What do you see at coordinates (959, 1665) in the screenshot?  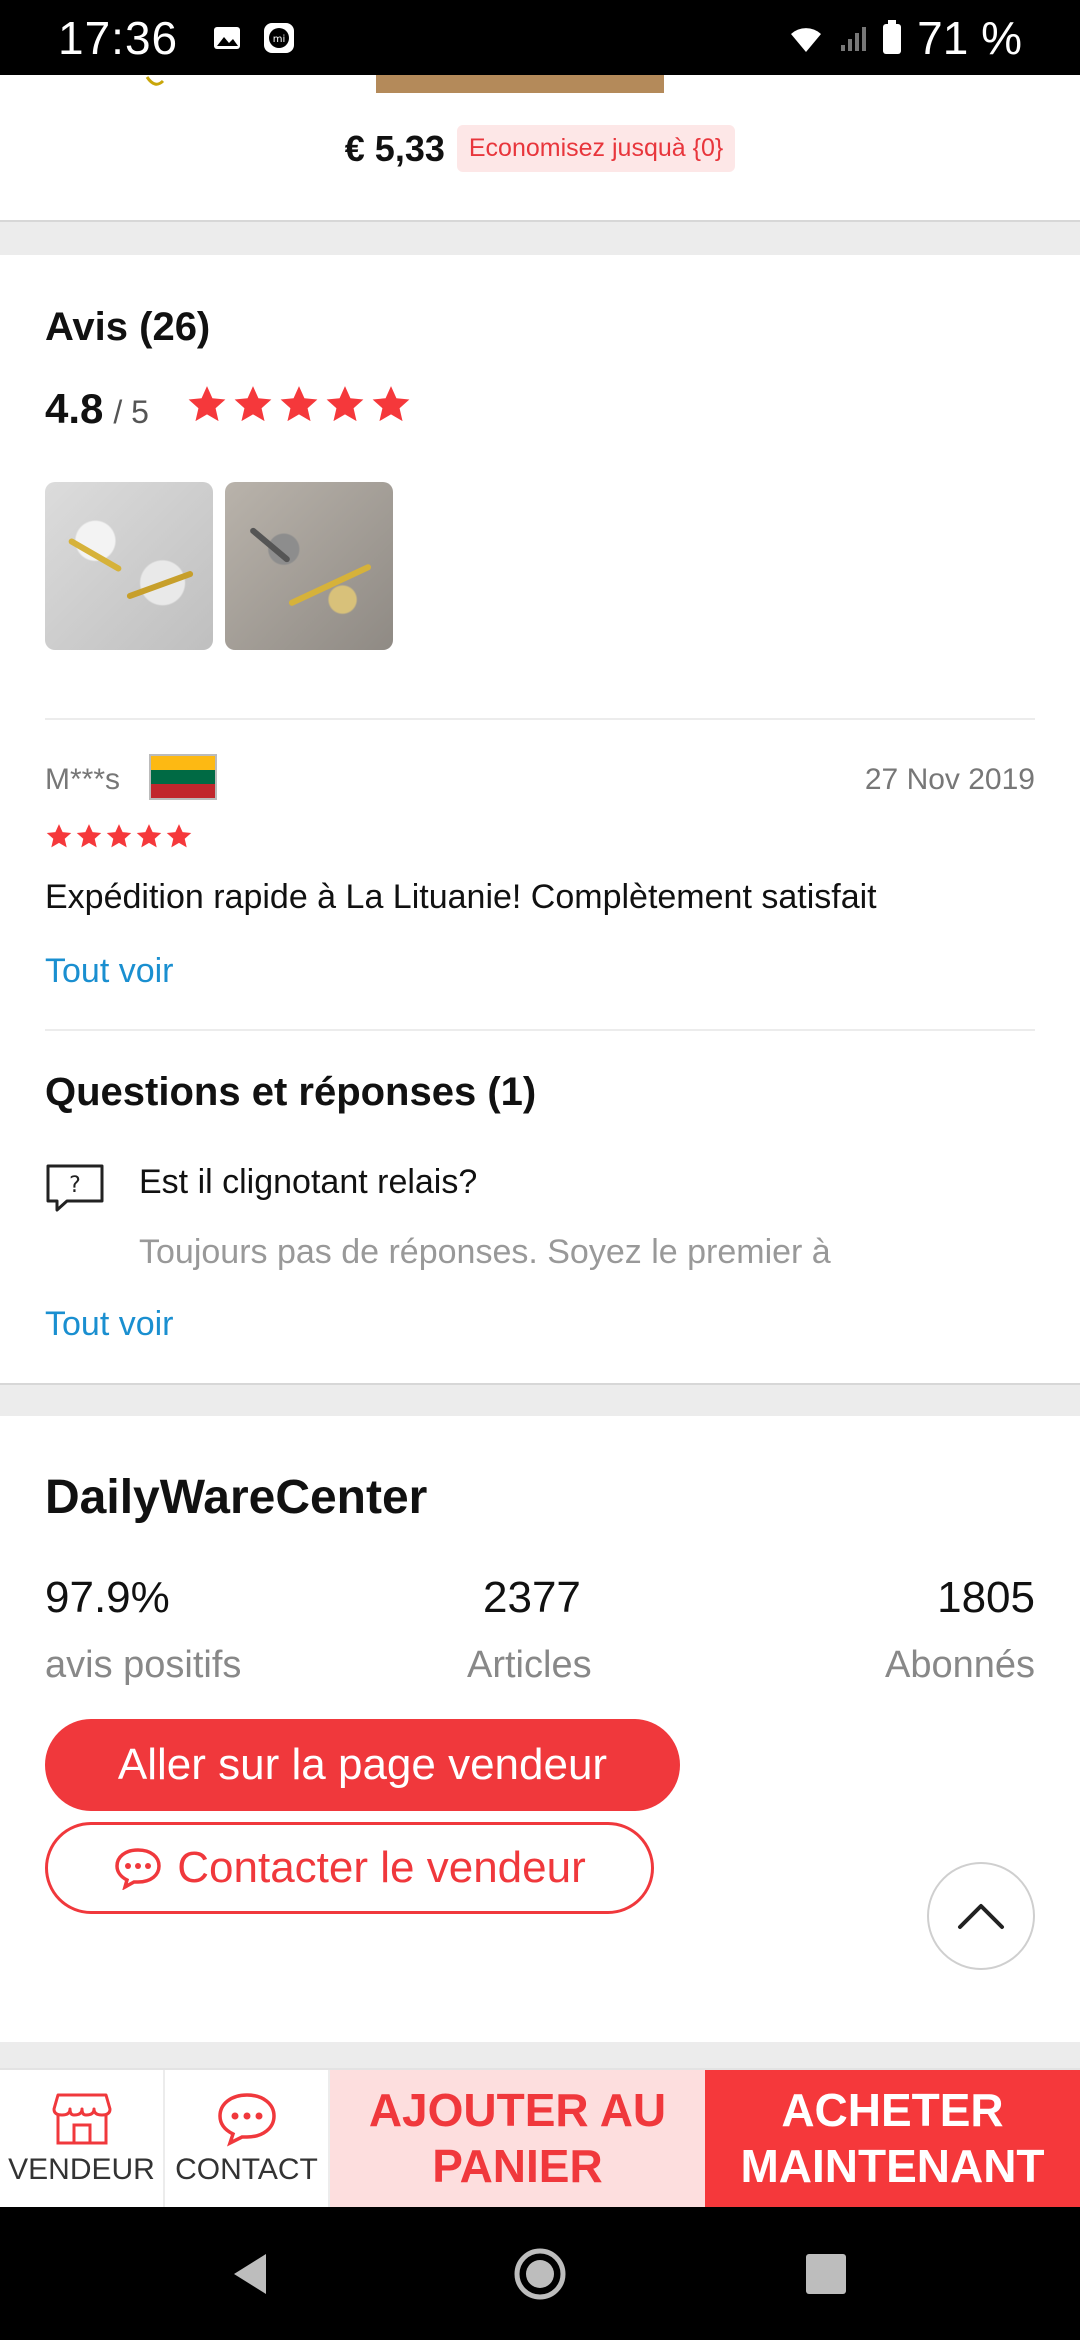 I see `seller-followers-label: Abonnés` at bounding box center [959, 1665].